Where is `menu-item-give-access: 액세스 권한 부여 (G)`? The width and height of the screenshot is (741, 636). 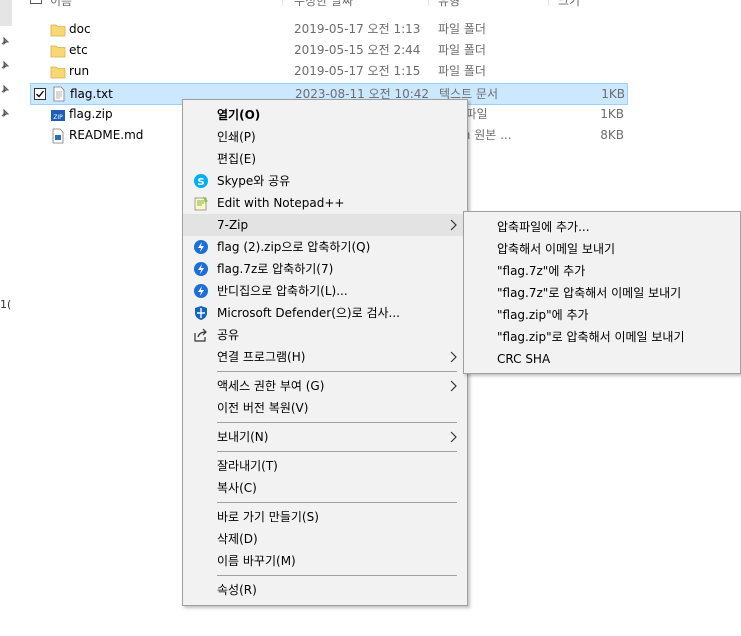 menu-item-give-access: 액세스 권한 부여 (G) is located at coordinates (325, 386).